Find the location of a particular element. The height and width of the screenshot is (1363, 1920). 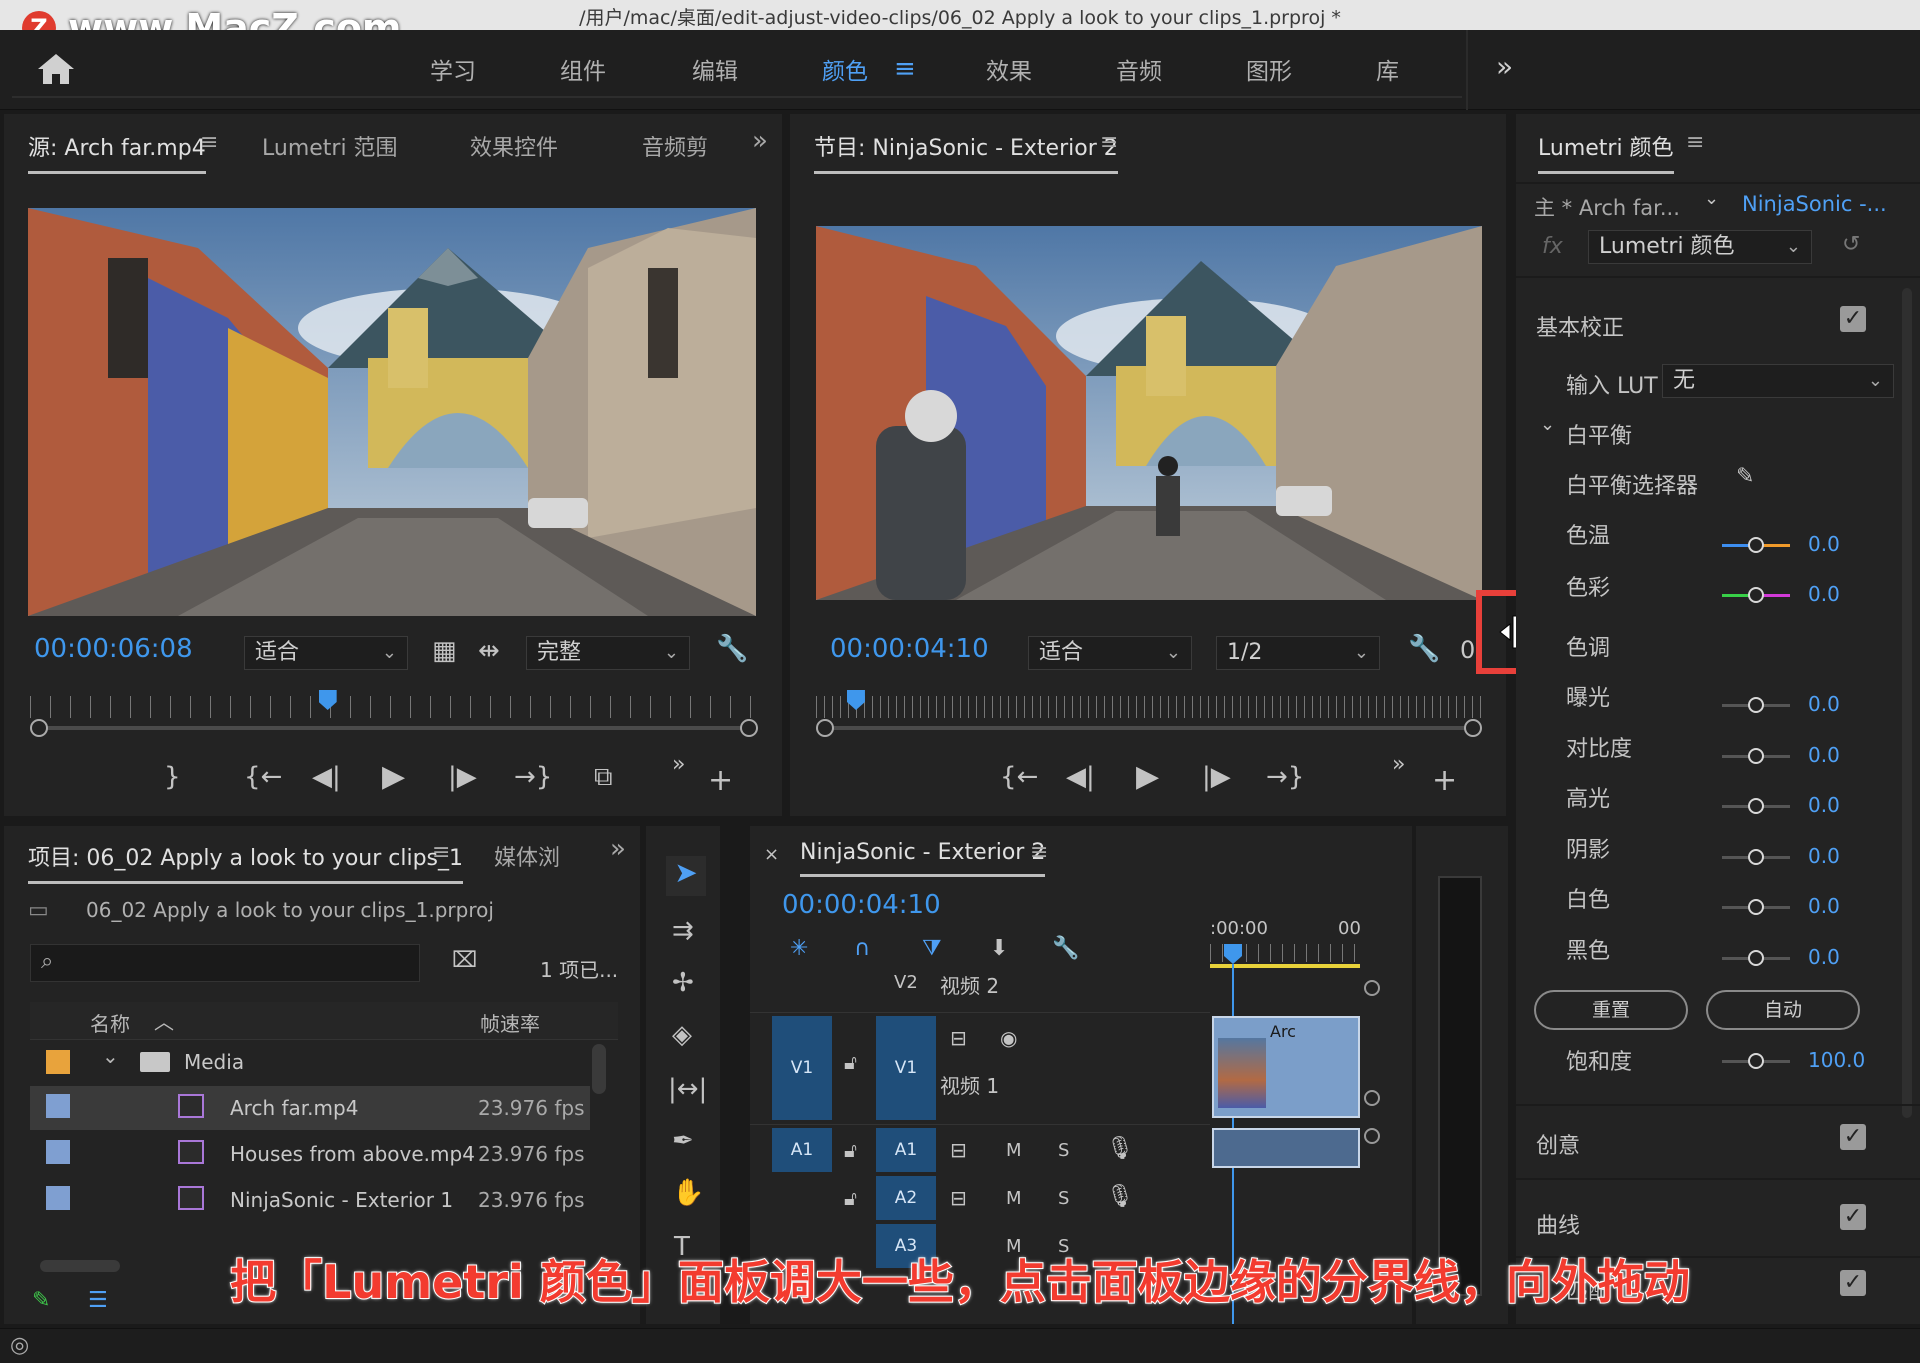

source-patch-v1: V1 is located at coordinates (802, 1068).